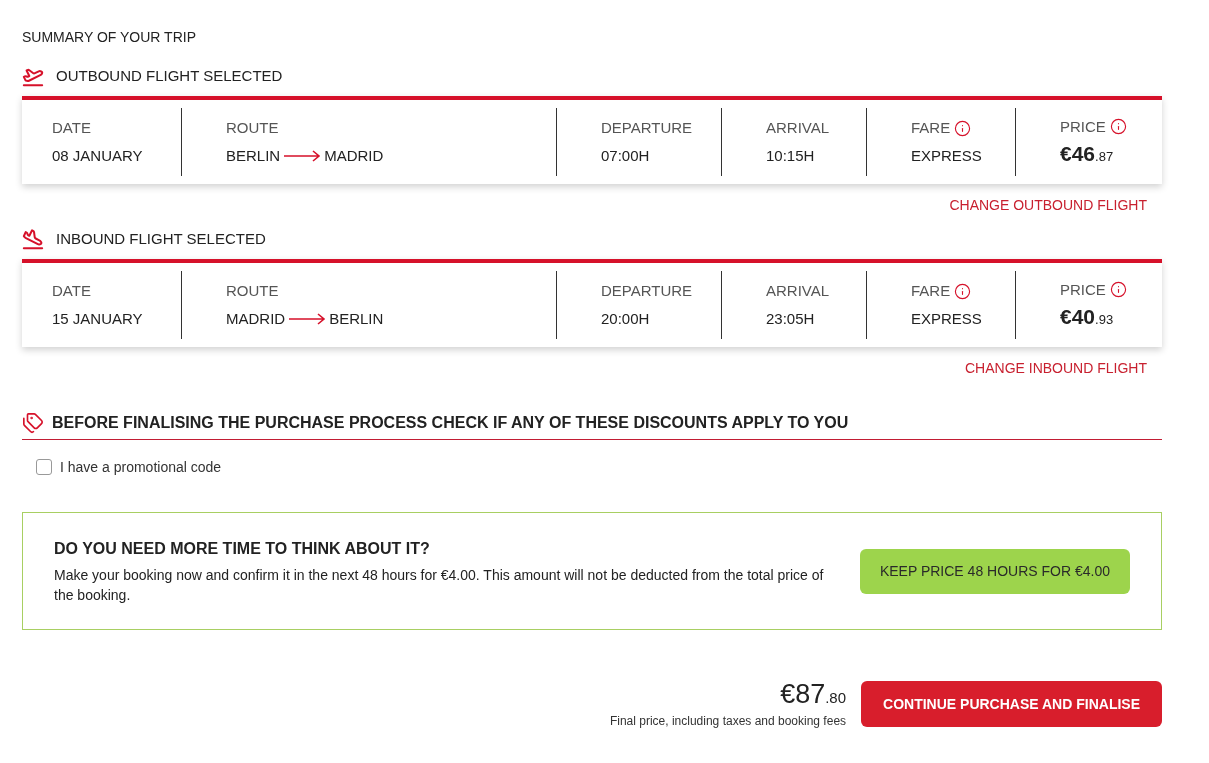 This screenshot has width=1209, height=763. I want to click on change-flight-link: CHANGE OUTBOUND FLIGHT, so click(1048, 205).